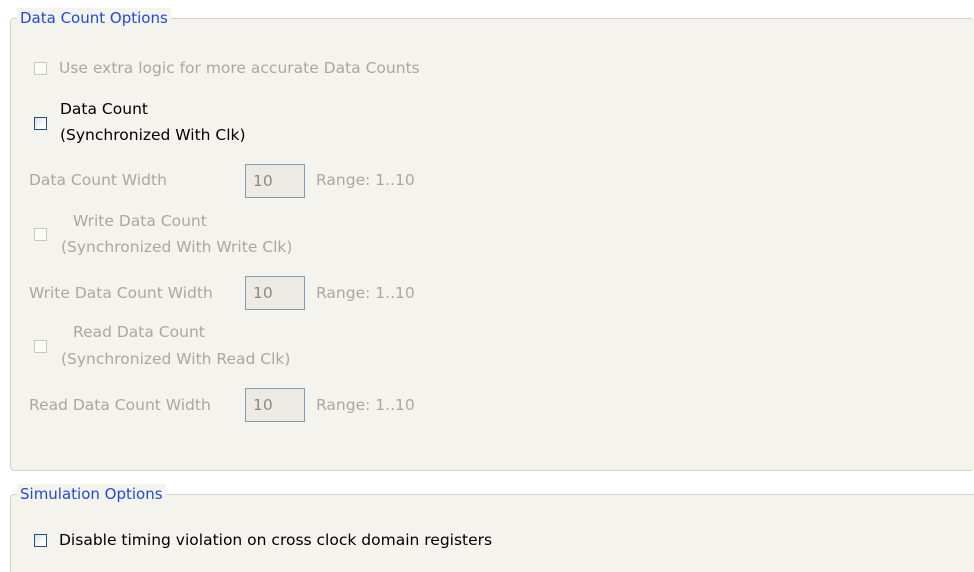  Describe the element at coordinates (40, 234) in the screenshot. I see `write-data-count-checkbox` at that location.